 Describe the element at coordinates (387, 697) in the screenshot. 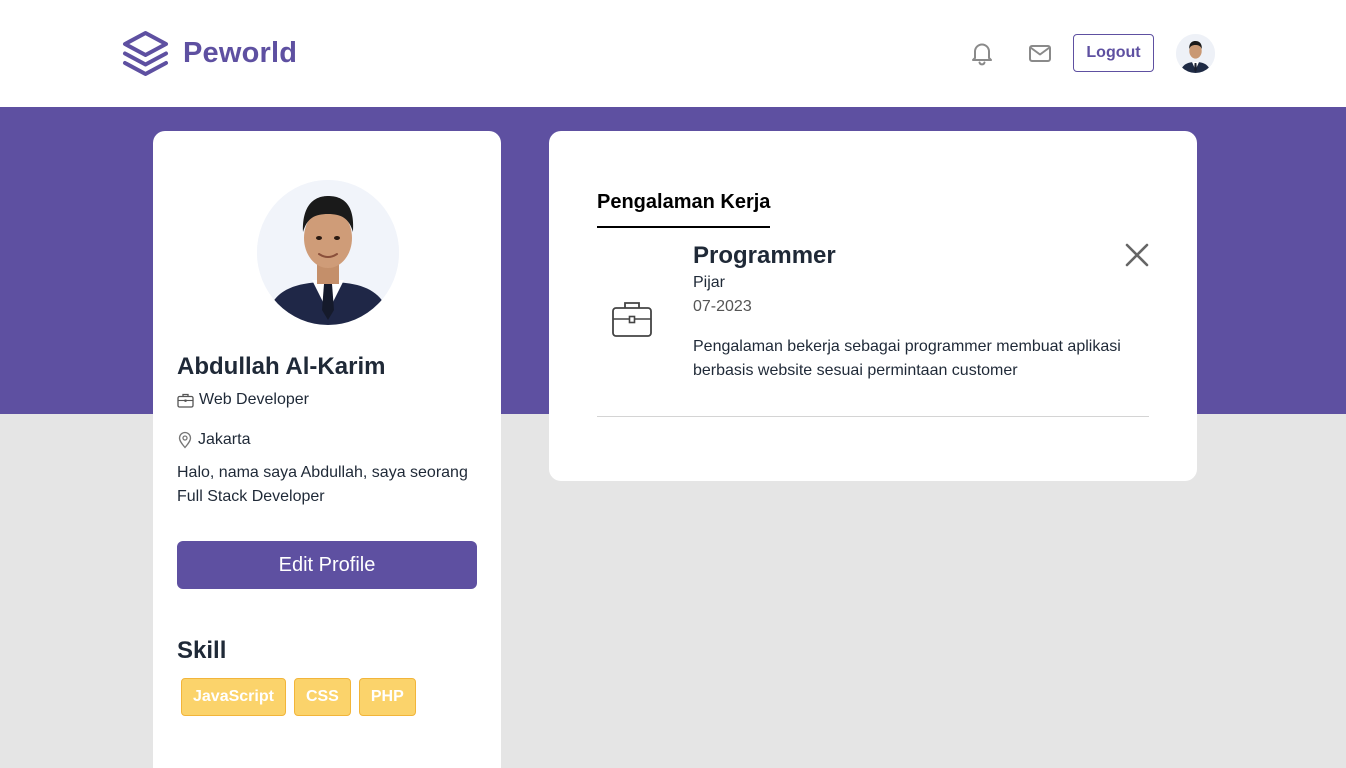

I see `skill-badge: PHP` at that location.